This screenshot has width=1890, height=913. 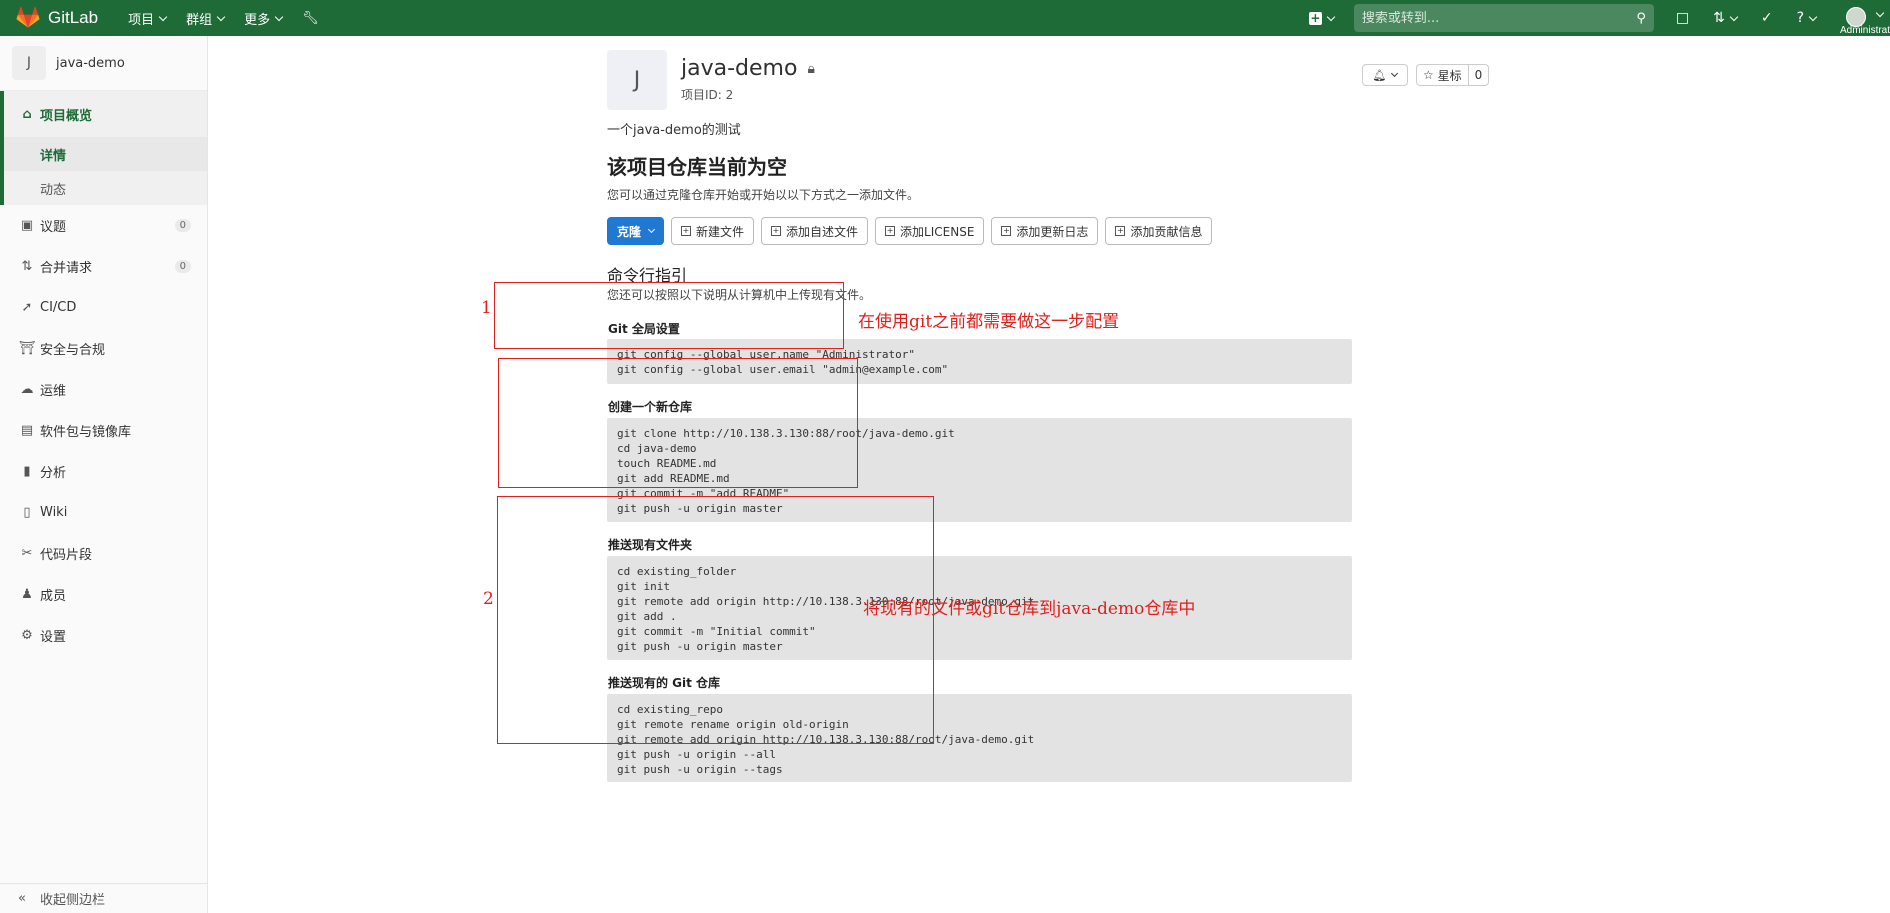 I want to click on sidebar-item-packages: ▤ 软件包与镜像库, so click(x=103, y=430).